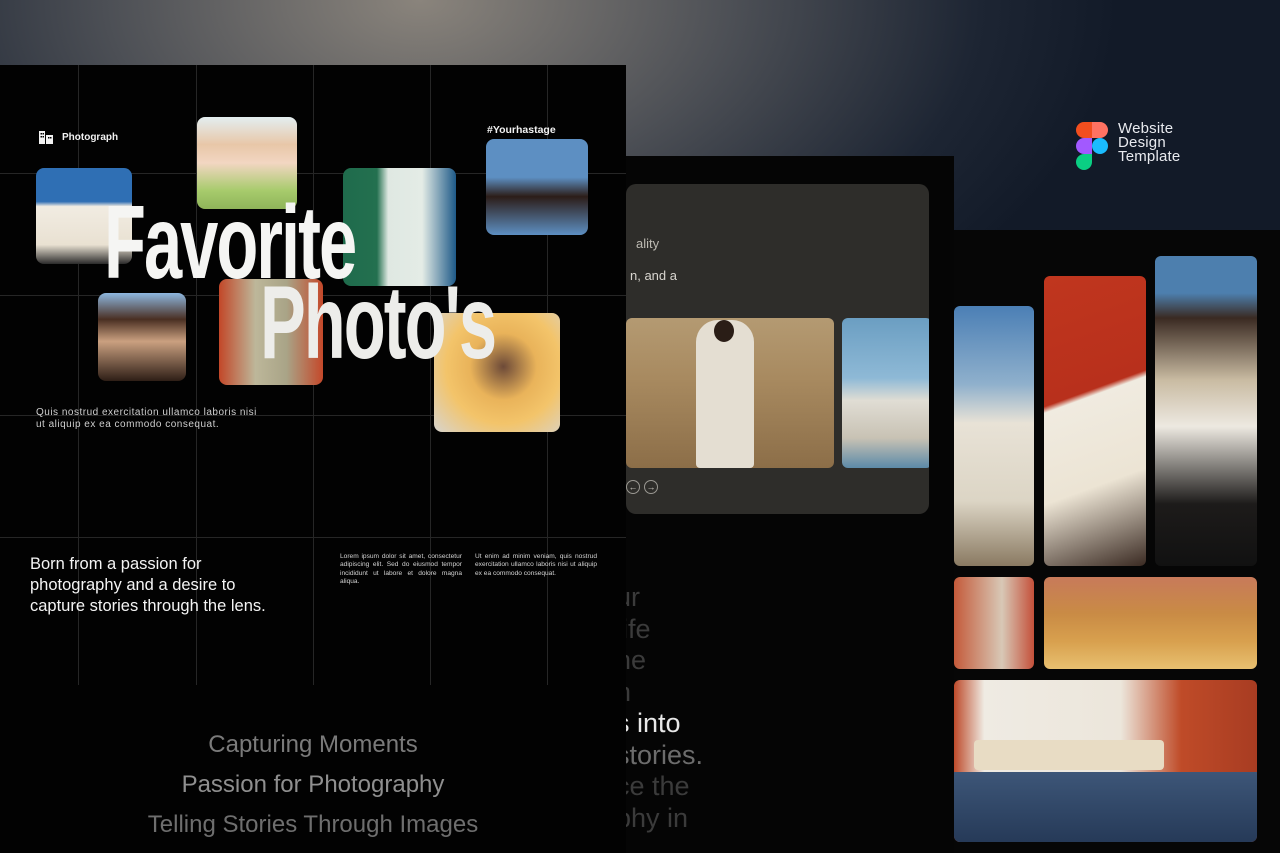 This screenshot has width=1280, height=853. Describe the element at coordinates (651, 487) in the screenshot. I see `carousel-next-button: →` at that location.